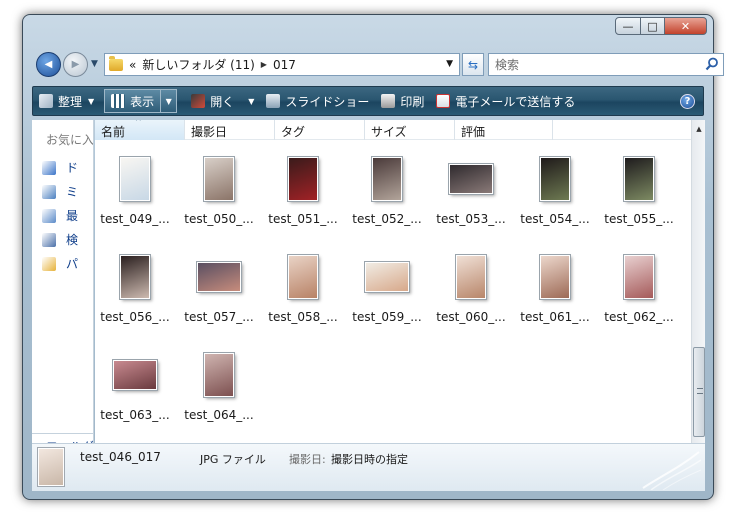  I want to click on slideshow-button: スライドショー, so click(317, 101).